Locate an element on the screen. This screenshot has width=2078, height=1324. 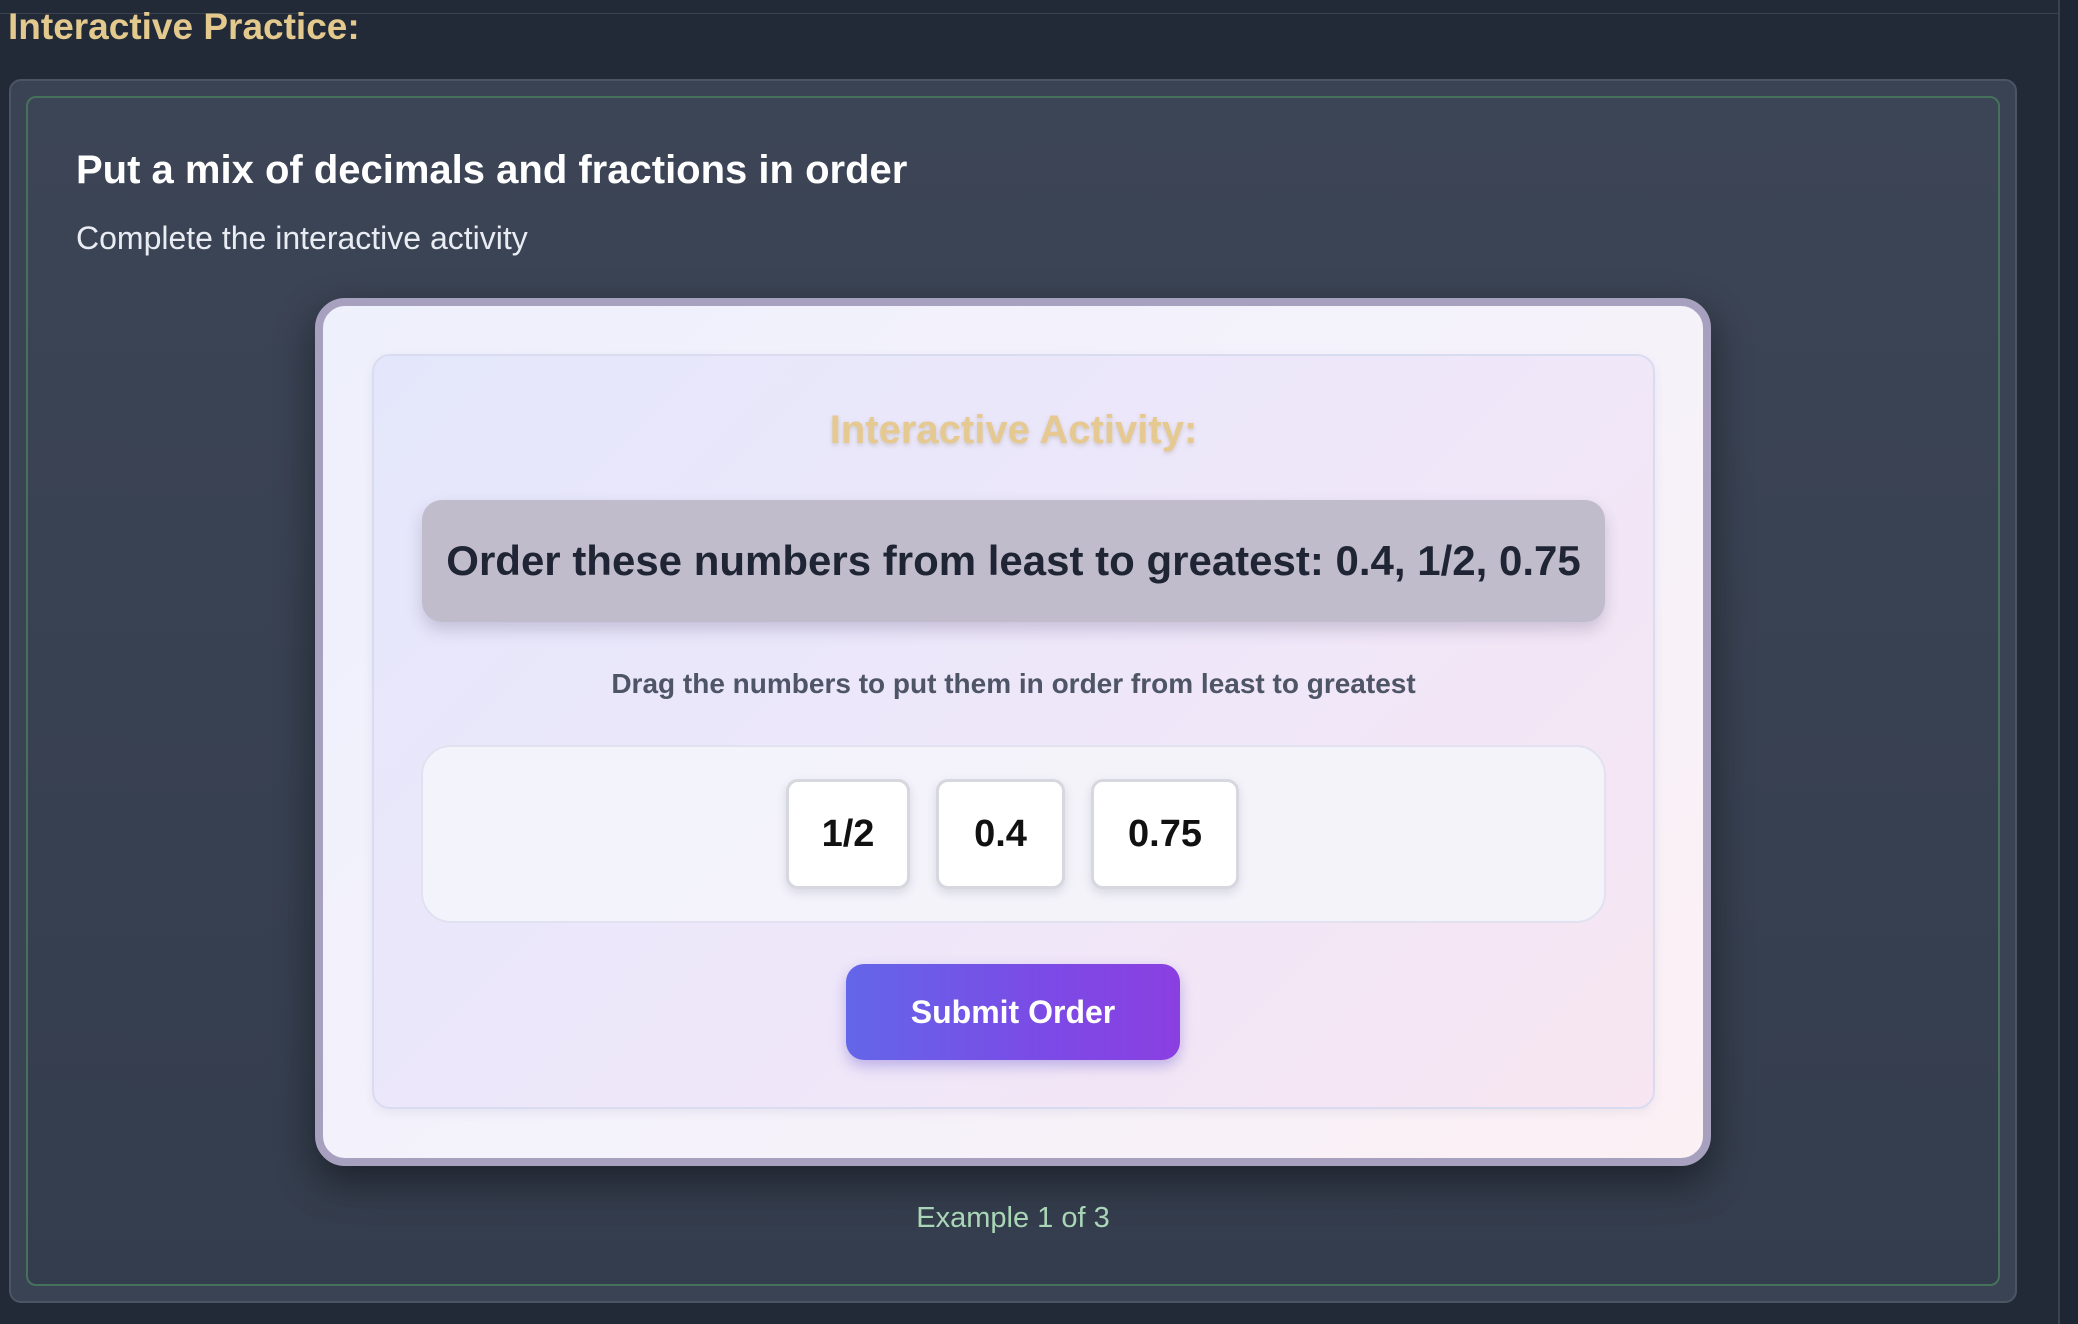
right-scroll-rail is located at coordinates (2068, 662).